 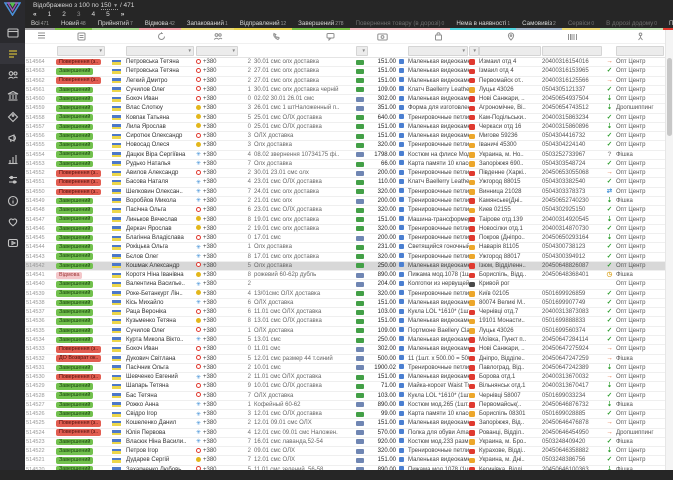 I want to click on page-button-2: 2, so click(x=64, y=14).